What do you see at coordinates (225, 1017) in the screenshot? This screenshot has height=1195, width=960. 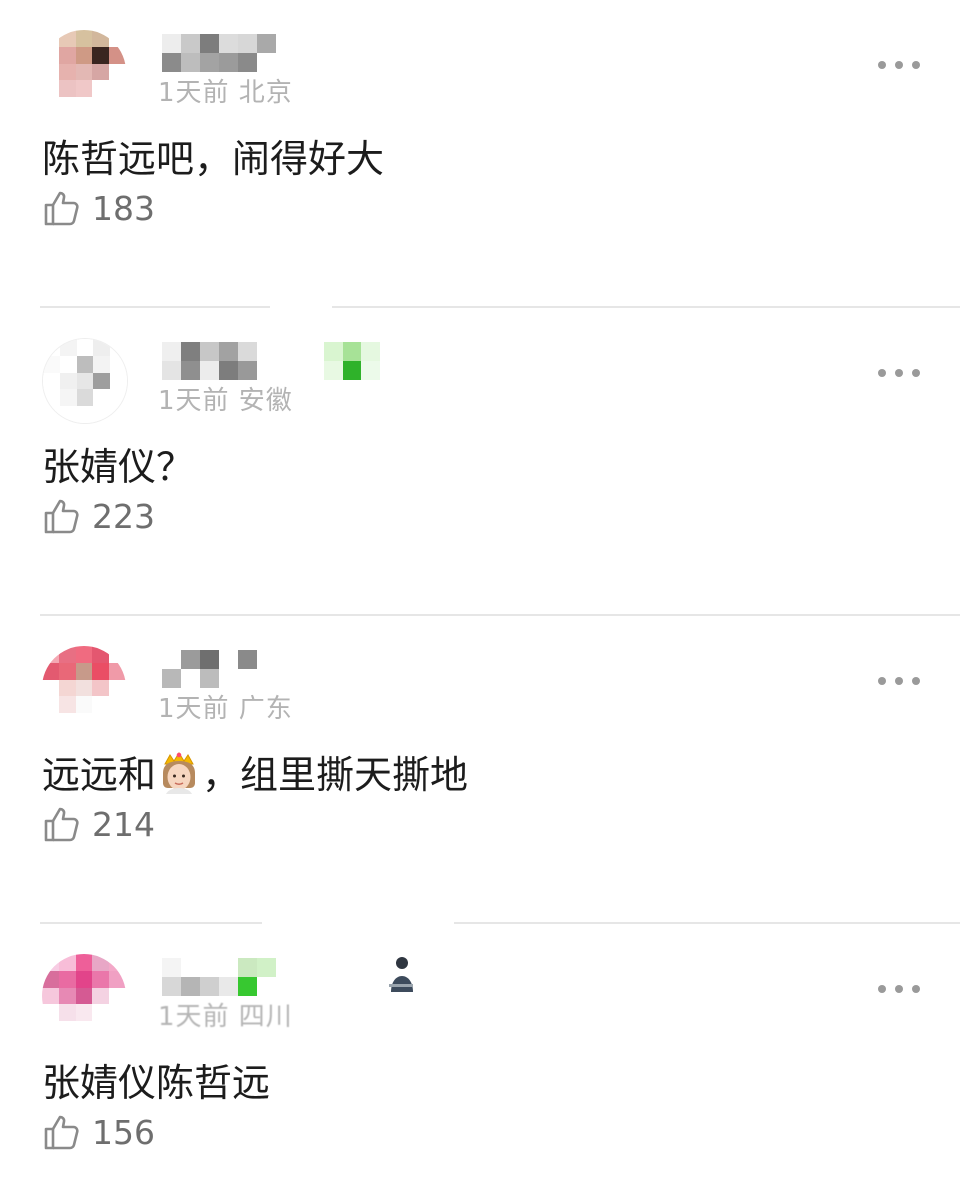 I see `comment-meta: 1天前 四川` at bounding box center [225, 1017].